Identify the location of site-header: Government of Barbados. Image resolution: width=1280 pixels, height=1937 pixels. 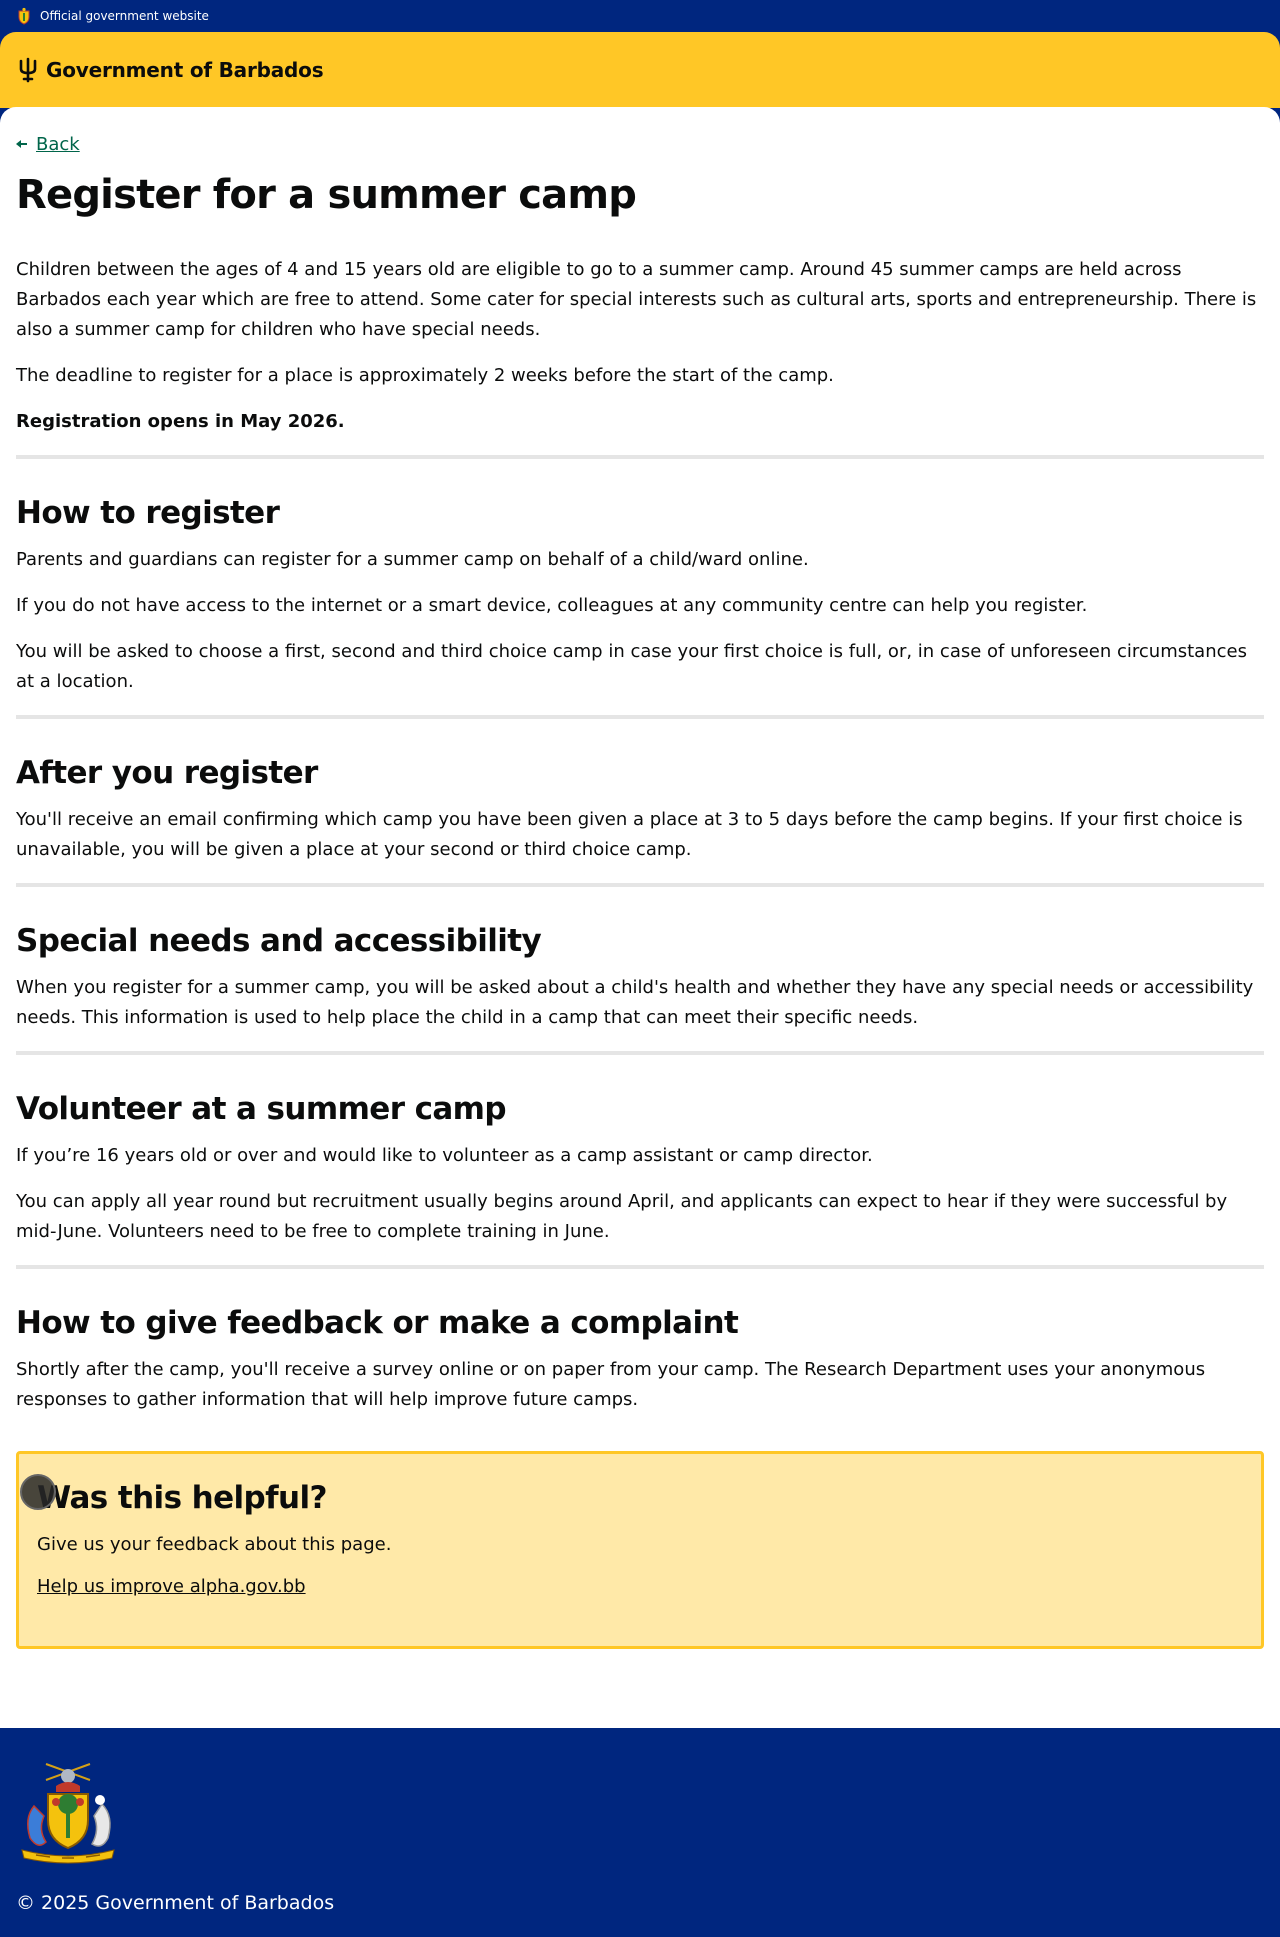
(640, 70).